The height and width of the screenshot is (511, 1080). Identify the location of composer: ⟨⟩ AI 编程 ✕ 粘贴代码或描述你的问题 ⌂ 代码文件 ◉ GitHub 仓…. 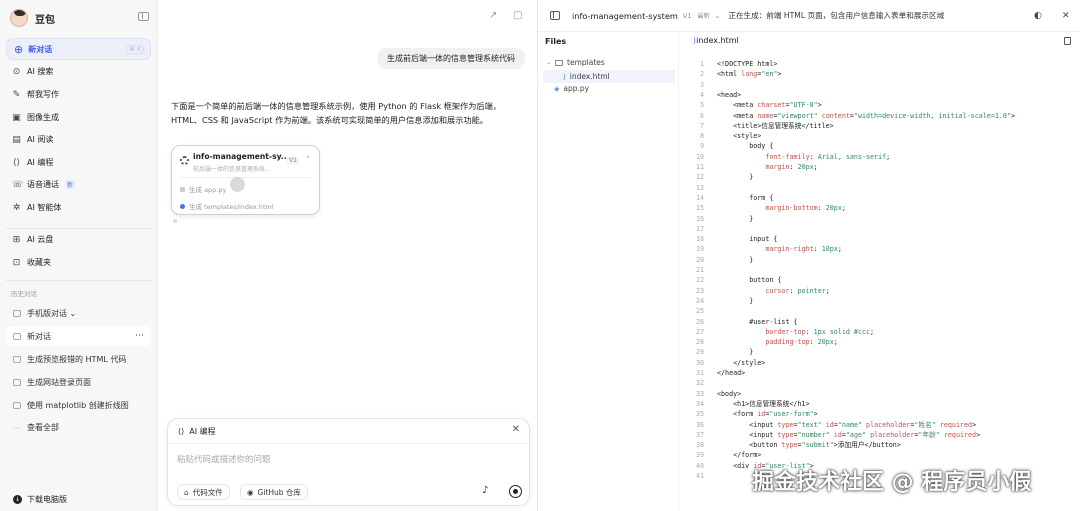
(348, 462).